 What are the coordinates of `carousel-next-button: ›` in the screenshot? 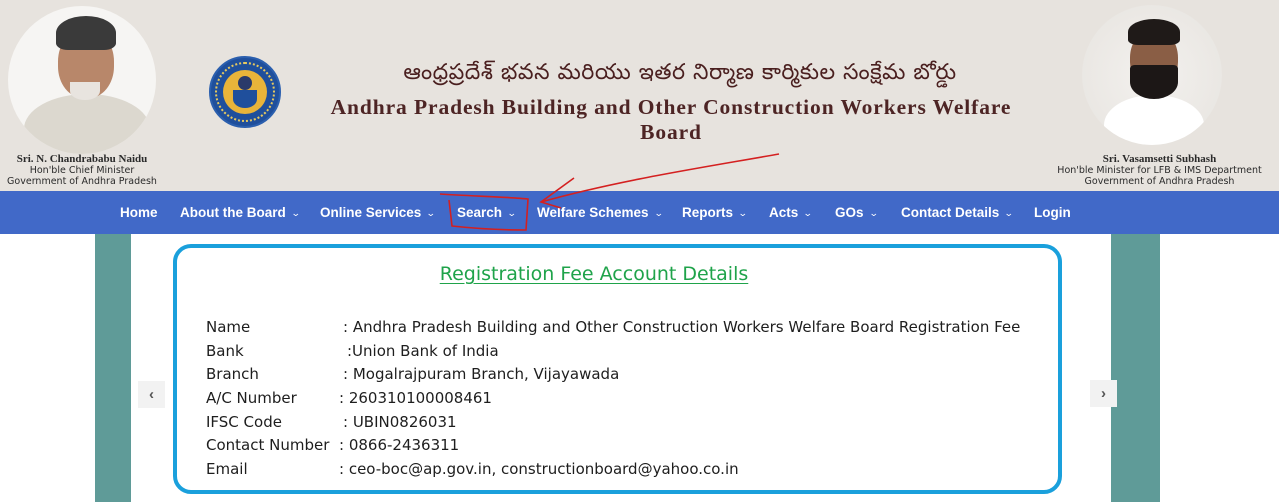 It's located at (1103, 393).